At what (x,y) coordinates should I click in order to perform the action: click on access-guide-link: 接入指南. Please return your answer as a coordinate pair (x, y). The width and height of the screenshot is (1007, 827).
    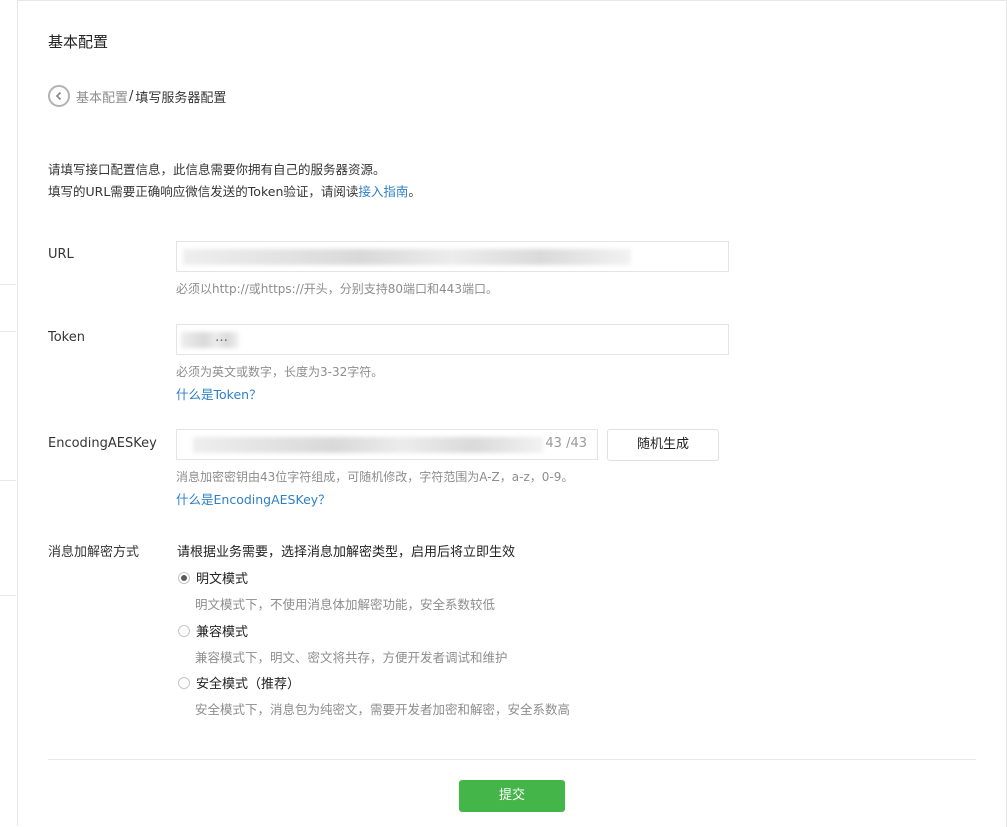
    Looking at the image, I should click on (383, 191).